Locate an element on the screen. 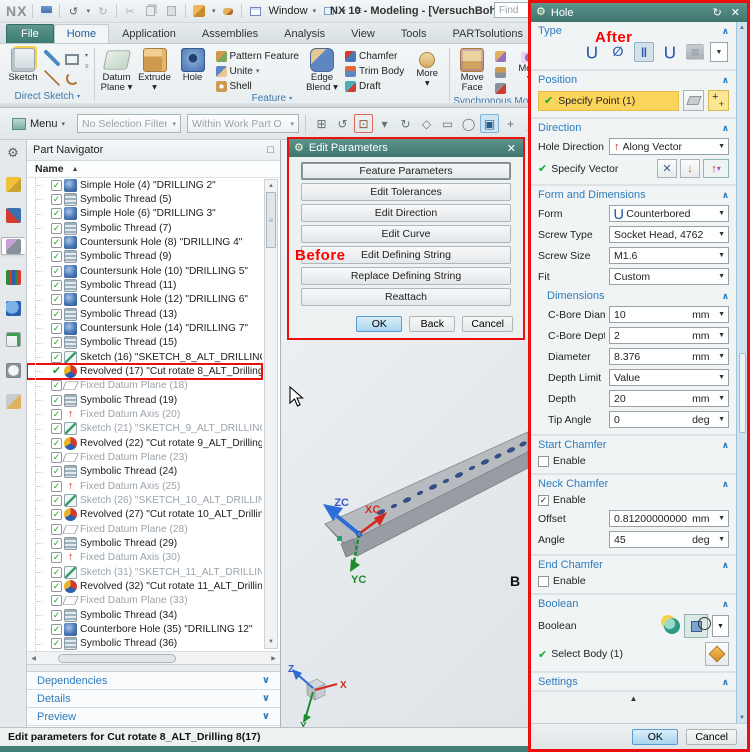 This screenshot has width=750, height=752. undo-button: ↺ is located at coordinates (73, 11).